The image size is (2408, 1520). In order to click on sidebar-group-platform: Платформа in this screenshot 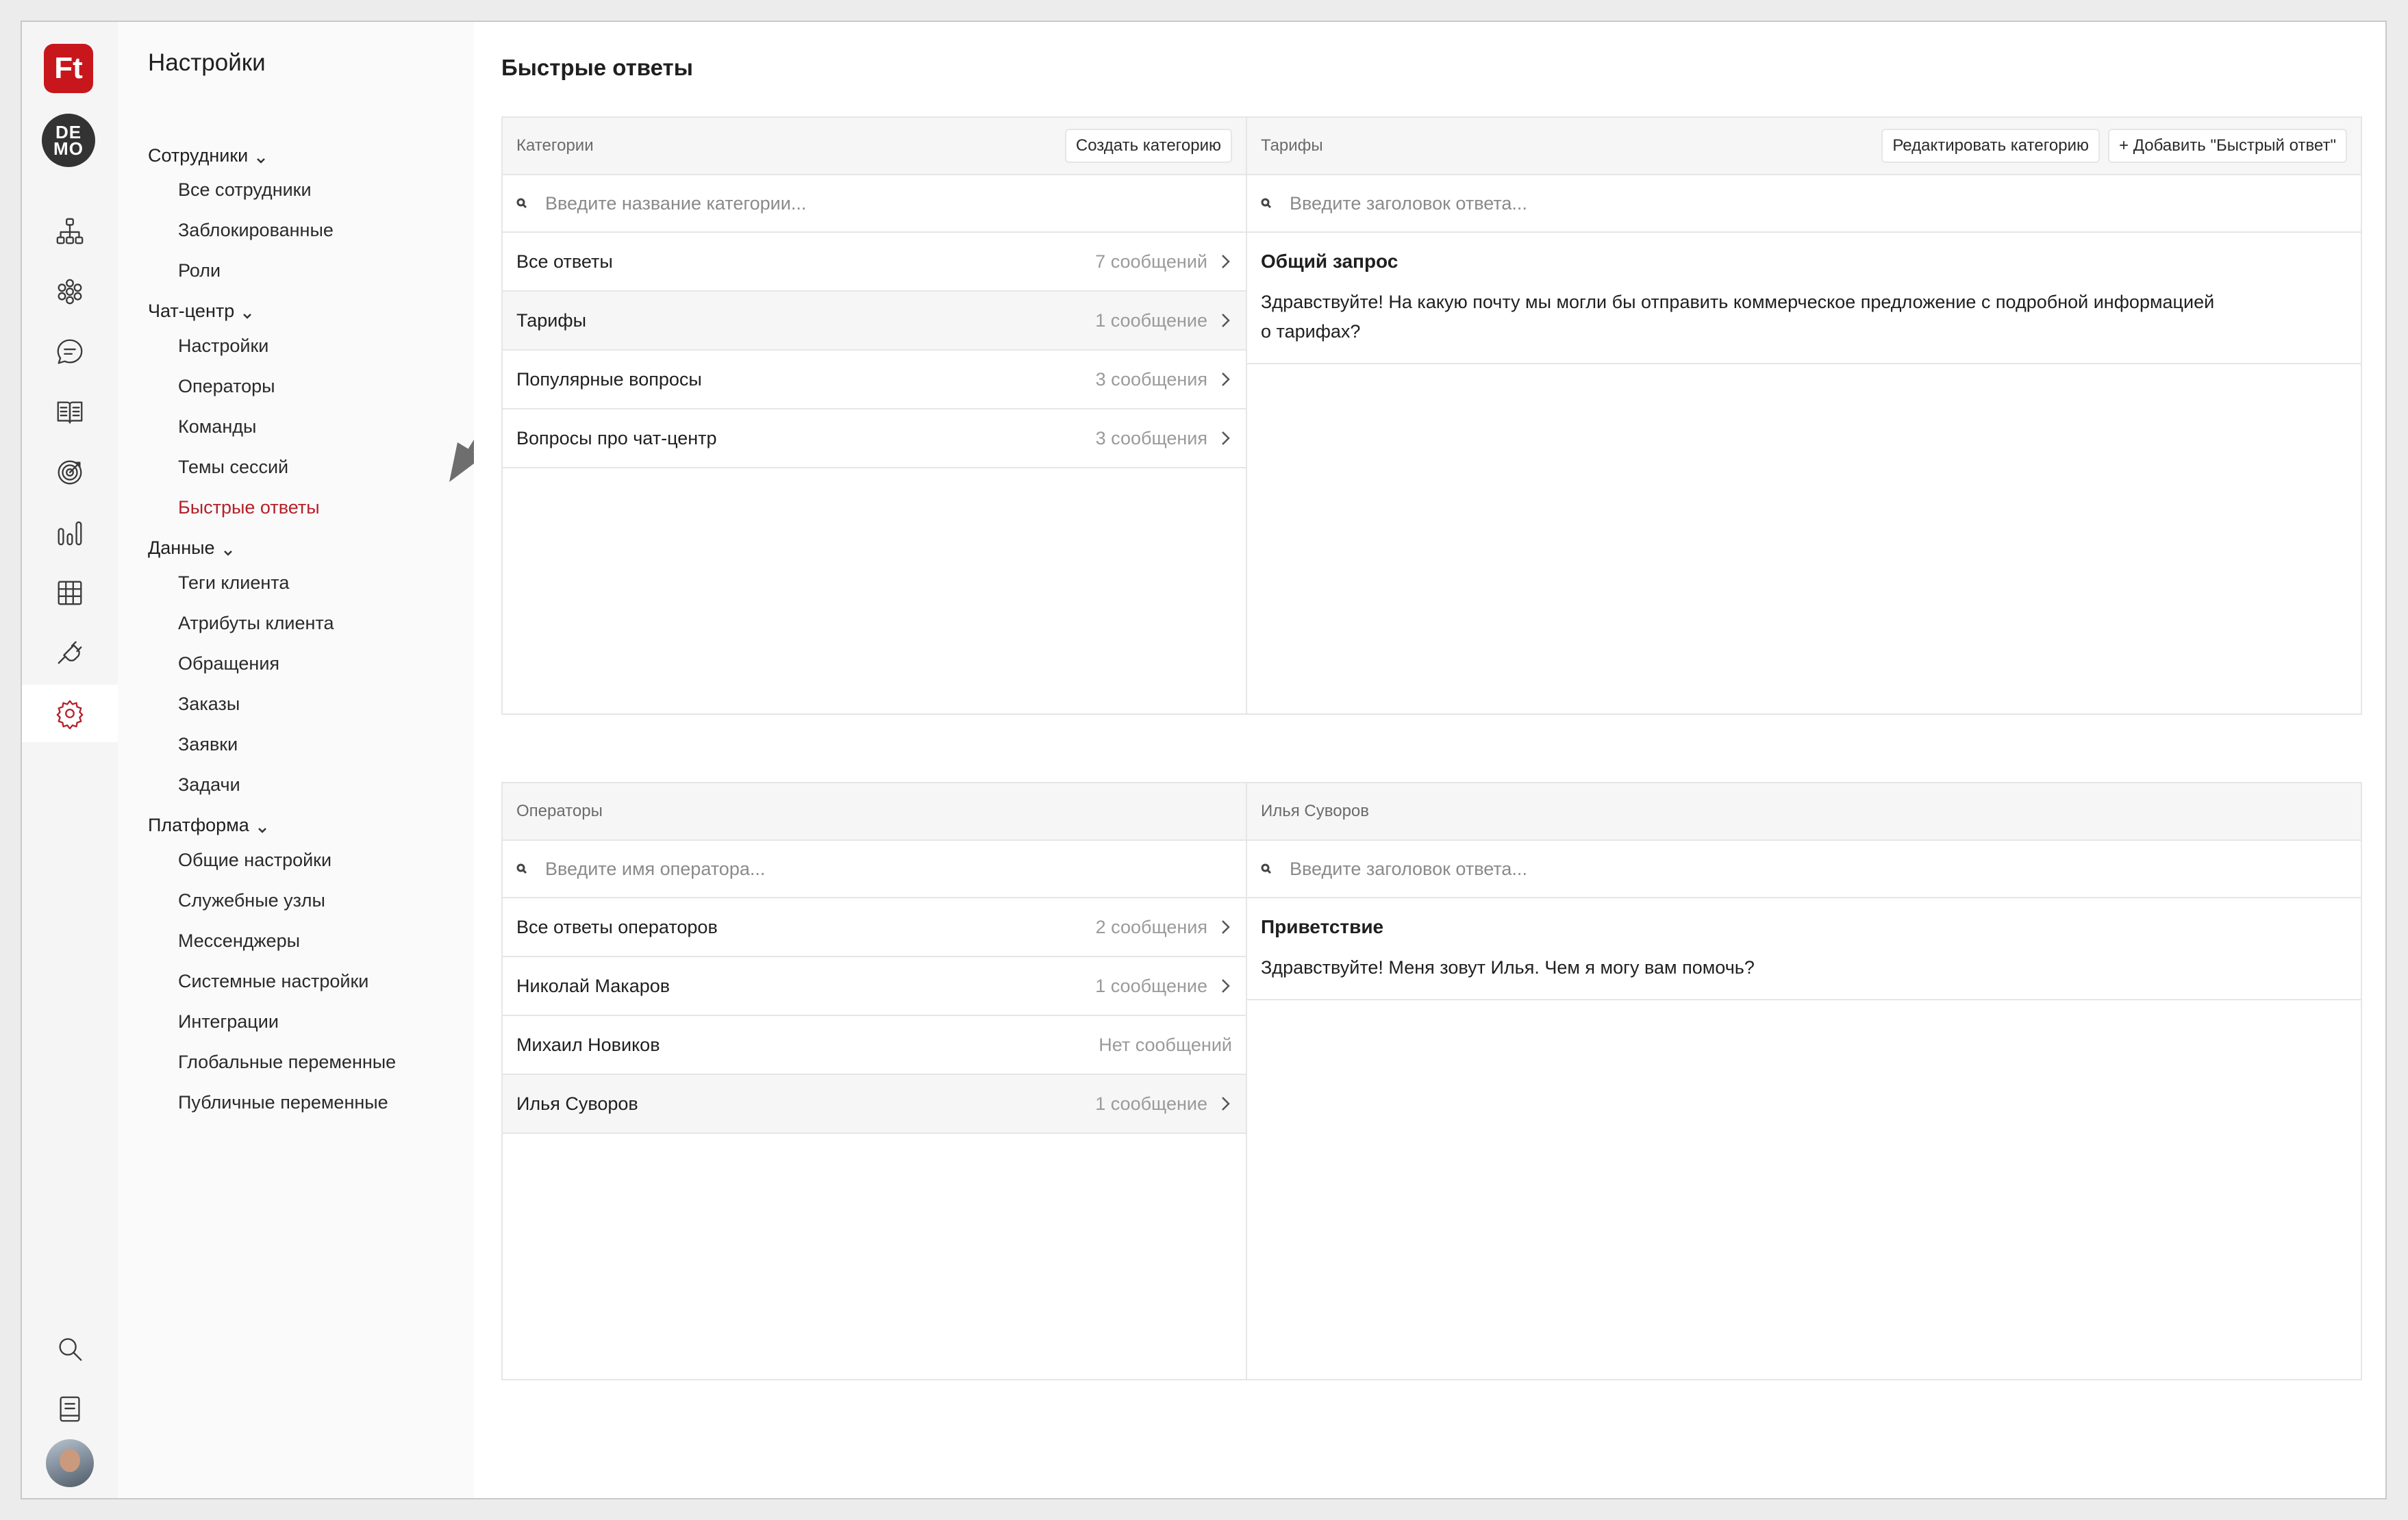, I will do `click(208, 825)`.